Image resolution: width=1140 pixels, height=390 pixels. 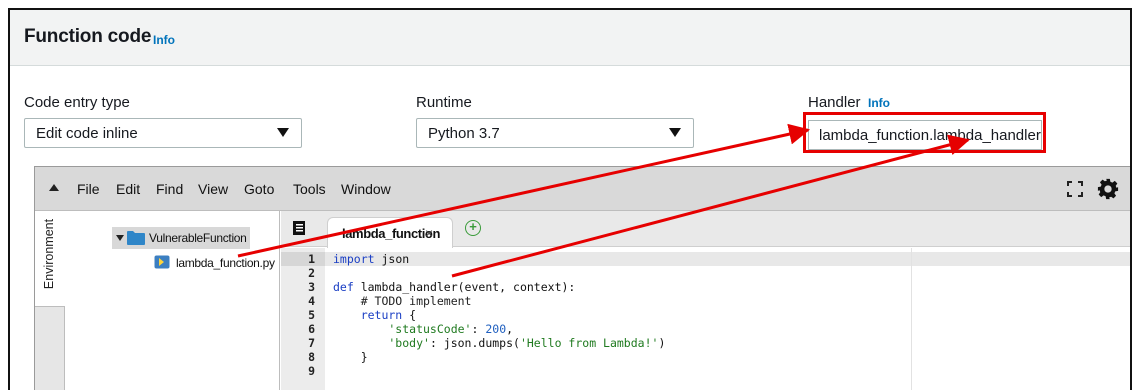 I want to click on runtime-value: Python 3.7, so click(x=464, y=133).